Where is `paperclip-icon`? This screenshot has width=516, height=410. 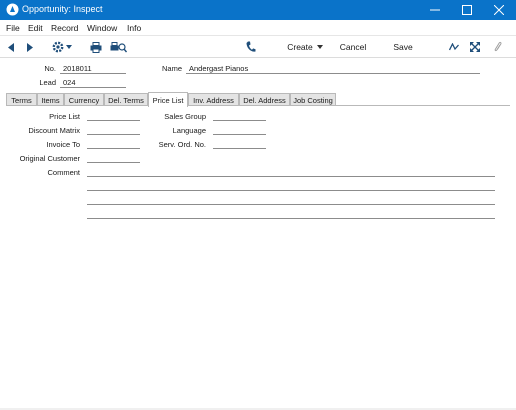
paperclip-icon is located at coordinates (498, 46).